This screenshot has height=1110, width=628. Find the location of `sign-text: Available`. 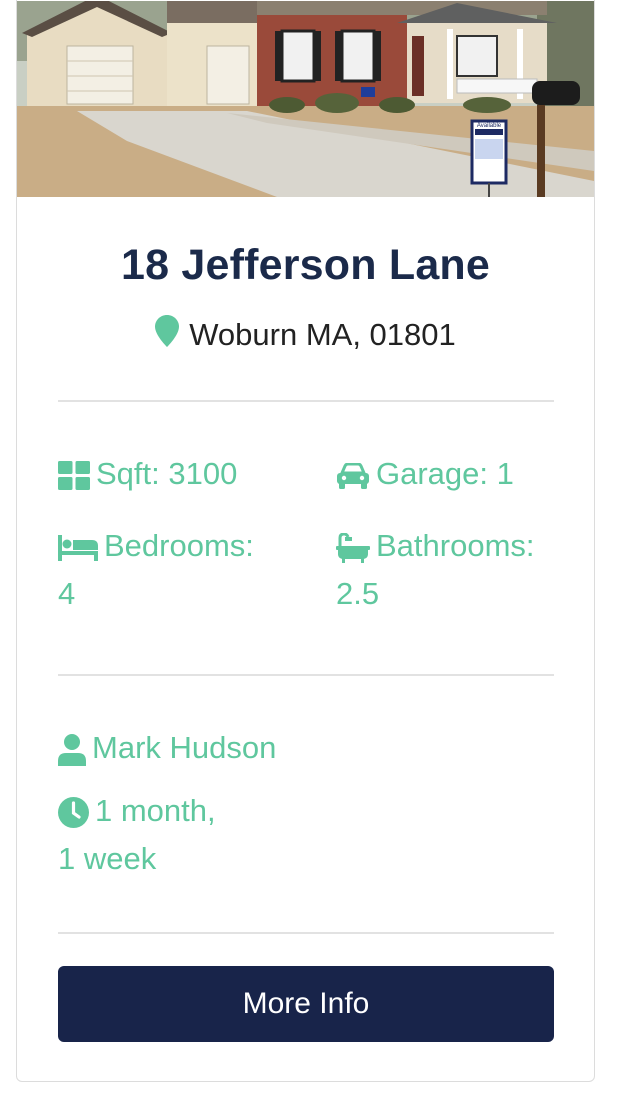

sign-text: Available is located at coordinates (489, 126).